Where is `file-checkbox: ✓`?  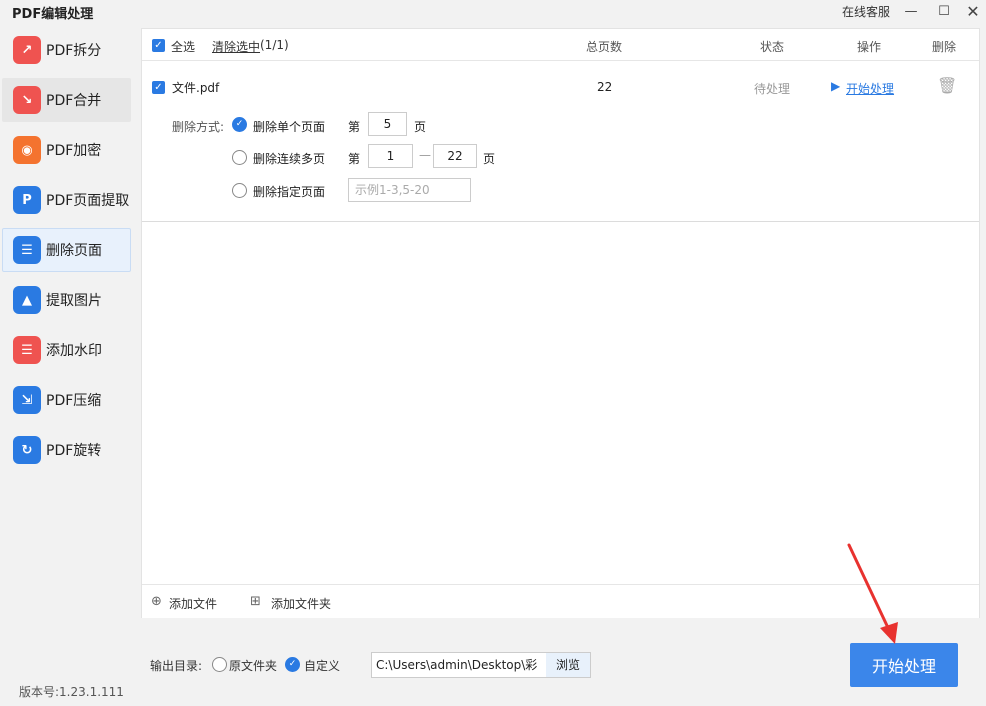
file-checkbox: ✓ is located at coordinates (158, 87).